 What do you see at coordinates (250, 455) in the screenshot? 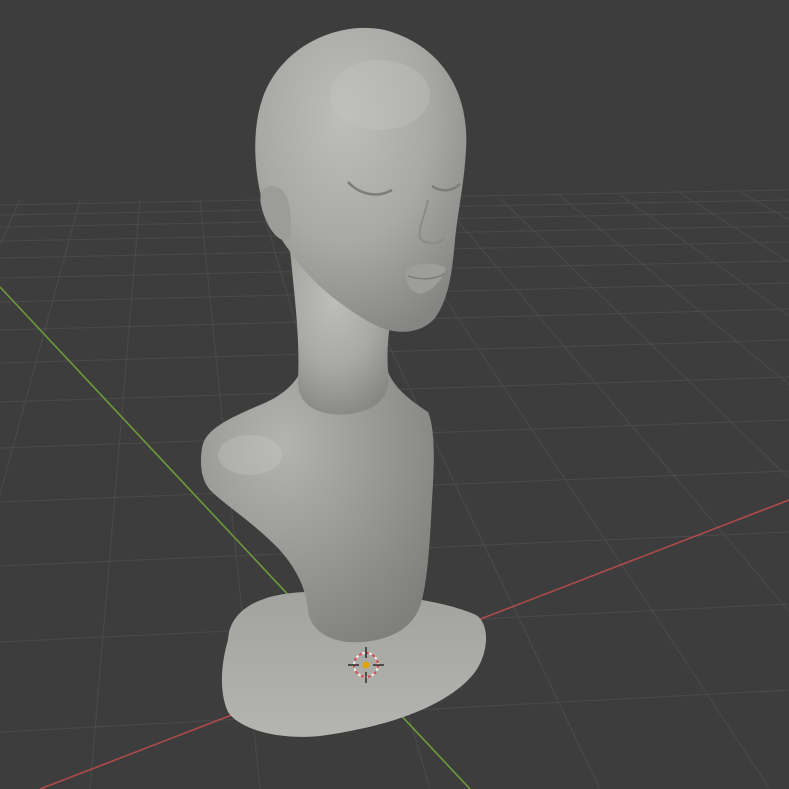
I see `shoulder-highlight` at bounding box center [250, 455].